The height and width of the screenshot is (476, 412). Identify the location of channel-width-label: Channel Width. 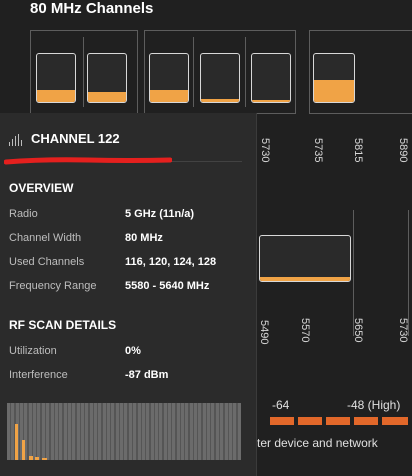
(45, 238).